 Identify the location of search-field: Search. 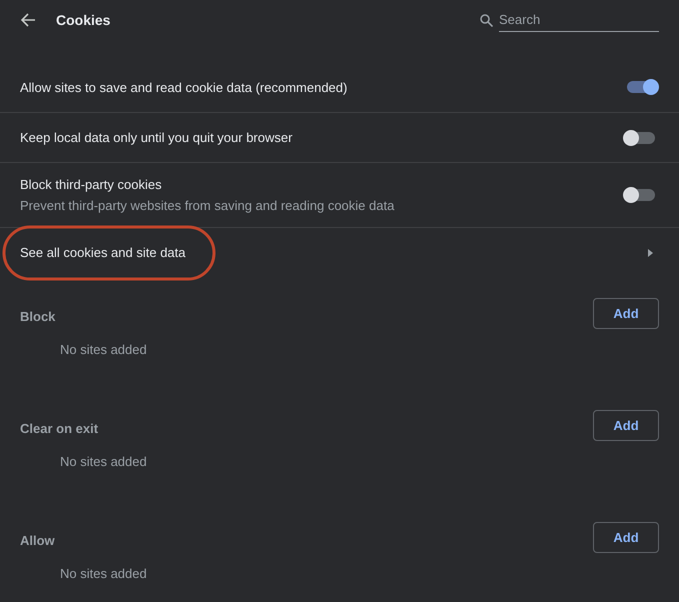
(579, 20).